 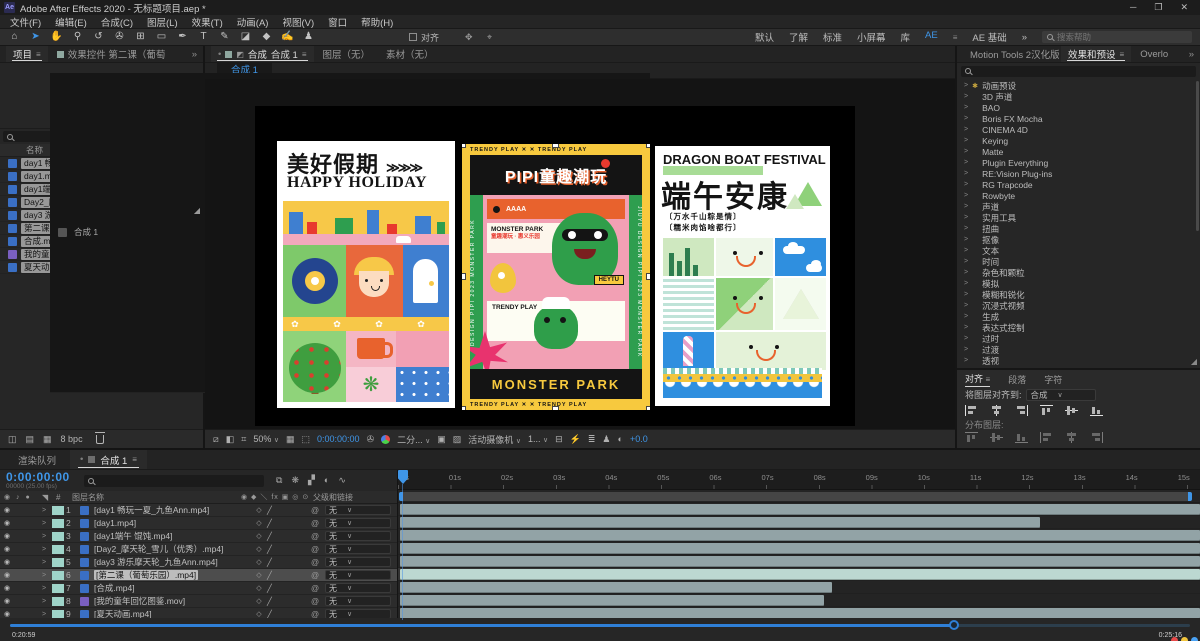 I want to click on current-time-display: 0:00:00:00, so click(x=338, y=439).